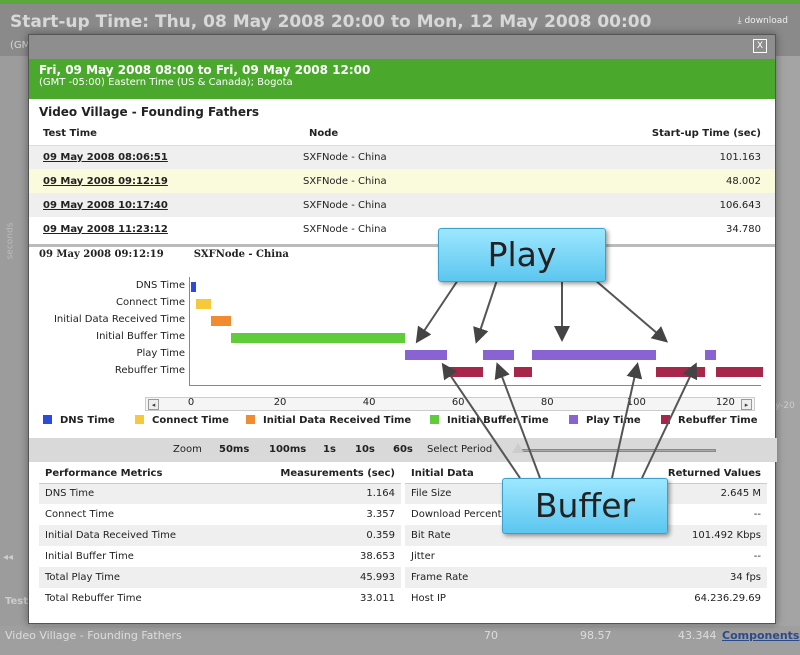 Image resolution: width=800 pixels, height=655 pixels. What do you see at coordinates (522, 255) in the screenshot?
I see `callout-play: Play` at bounding box center [522, 255].